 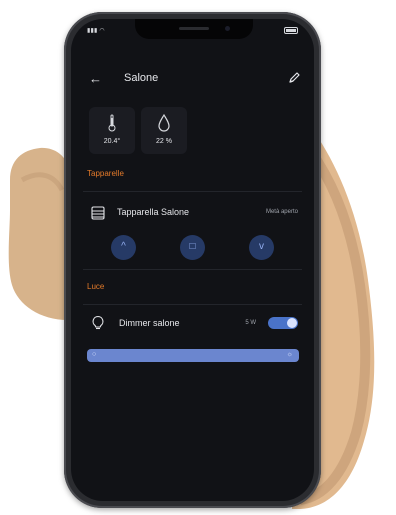 I want to click on humidity-value: 22 %, so click(x=164, y=141).